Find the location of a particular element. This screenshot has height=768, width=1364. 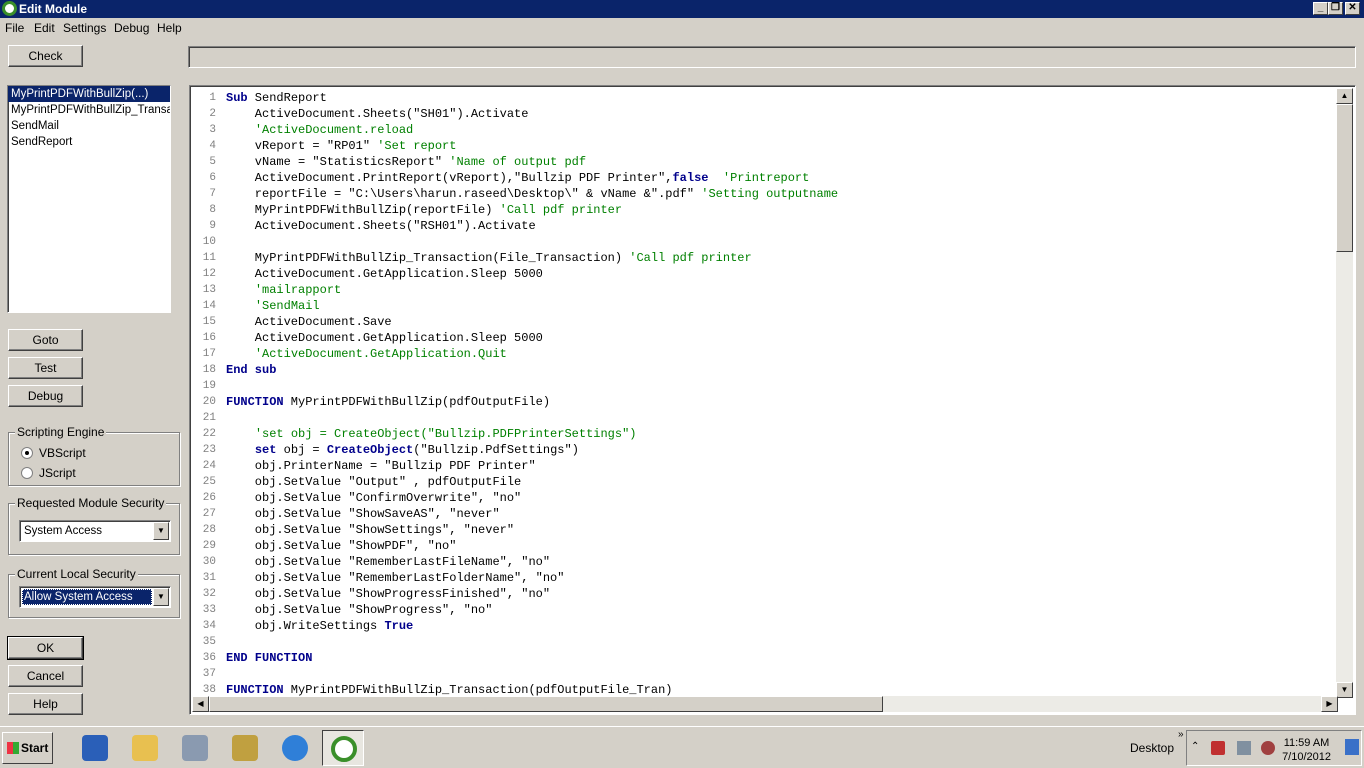

horizontal-scrollbar: ◀ ▶ is located at coordinates (765, 704).